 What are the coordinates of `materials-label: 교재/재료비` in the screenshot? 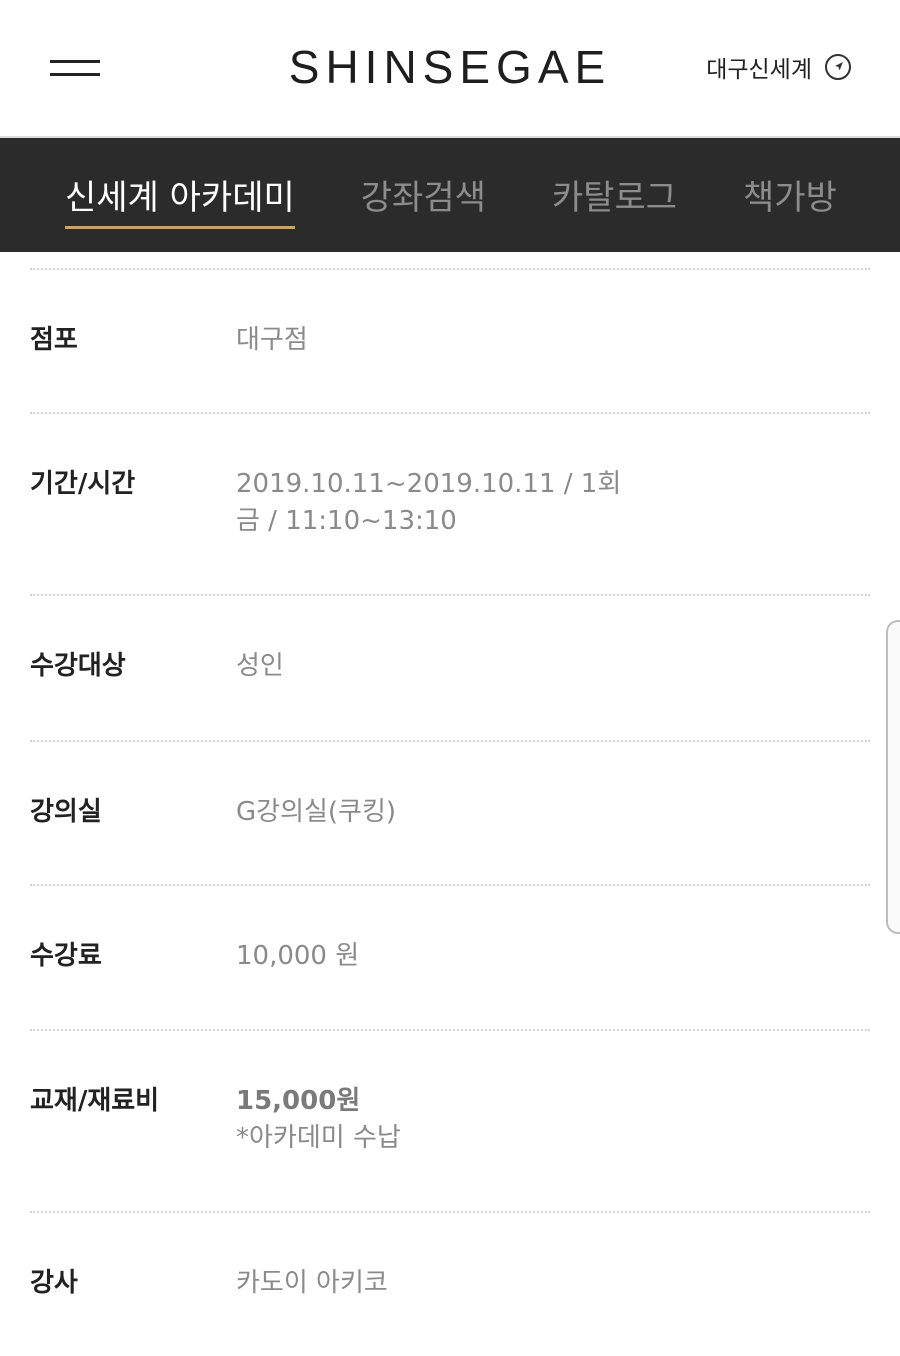 It's located at (95, 1101).